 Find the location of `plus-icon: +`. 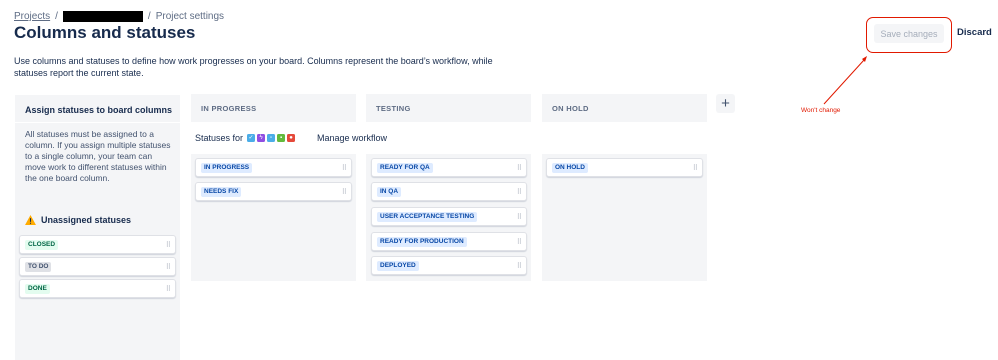

plus-icon: + is located at coordinates (725, 103).